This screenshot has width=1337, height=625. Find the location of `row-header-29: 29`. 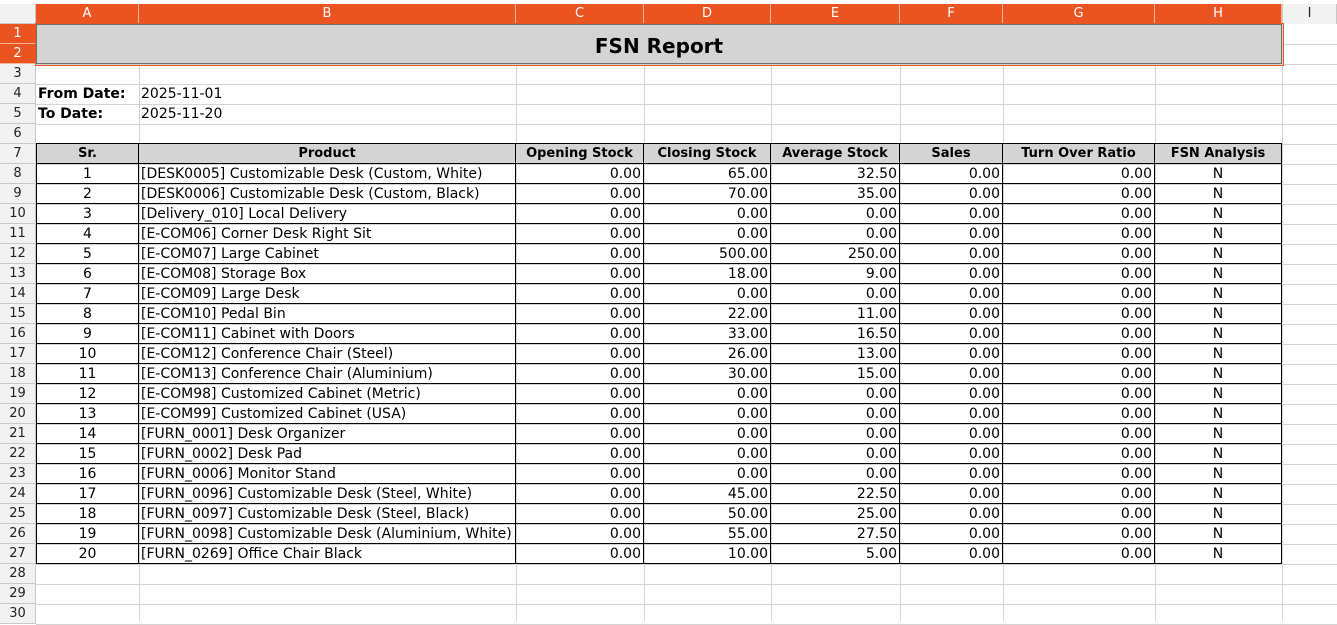

row-header-29: 29 is located at coordinates (18, 594).